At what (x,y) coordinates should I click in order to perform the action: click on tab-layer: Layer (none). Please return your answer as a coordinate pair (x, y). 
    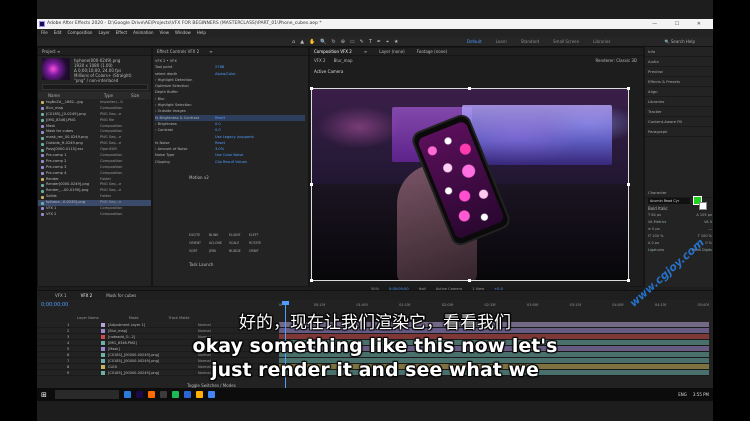
    Looking at the image, I should click on (392, 51).